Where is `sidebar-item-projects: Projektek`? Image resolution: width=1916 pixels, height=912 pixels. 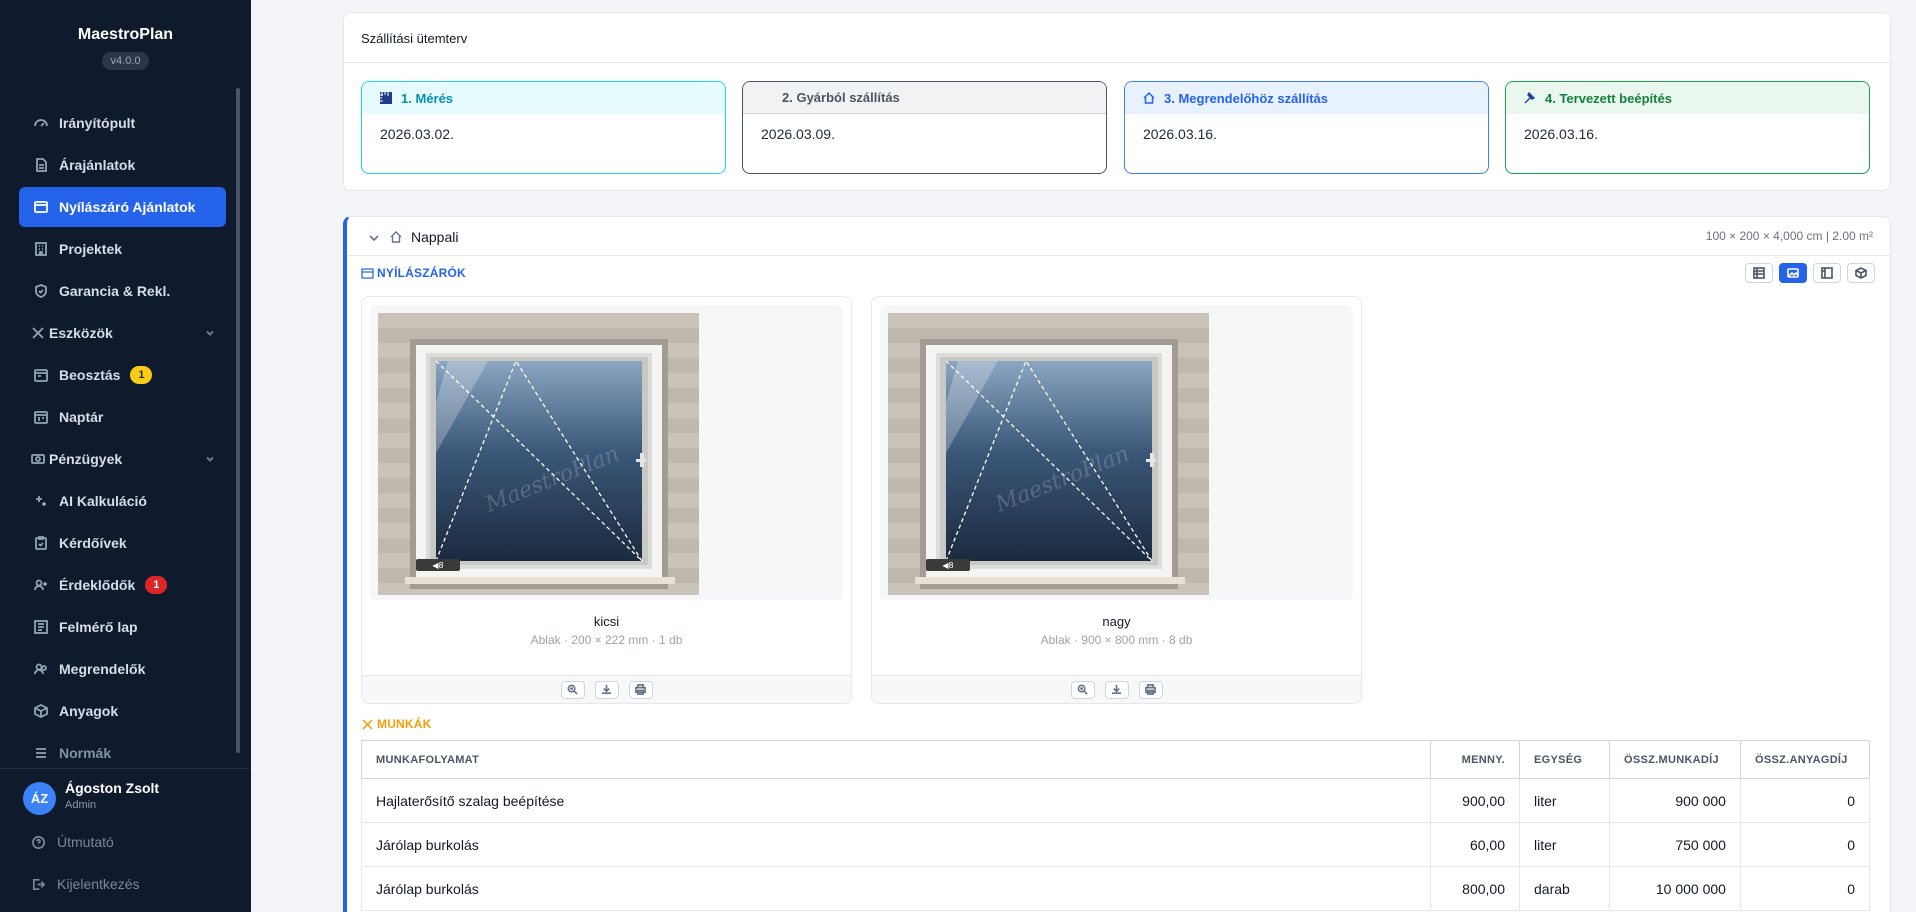 sidebar-item-projects: Projektek is located at coordinates (122, 249).